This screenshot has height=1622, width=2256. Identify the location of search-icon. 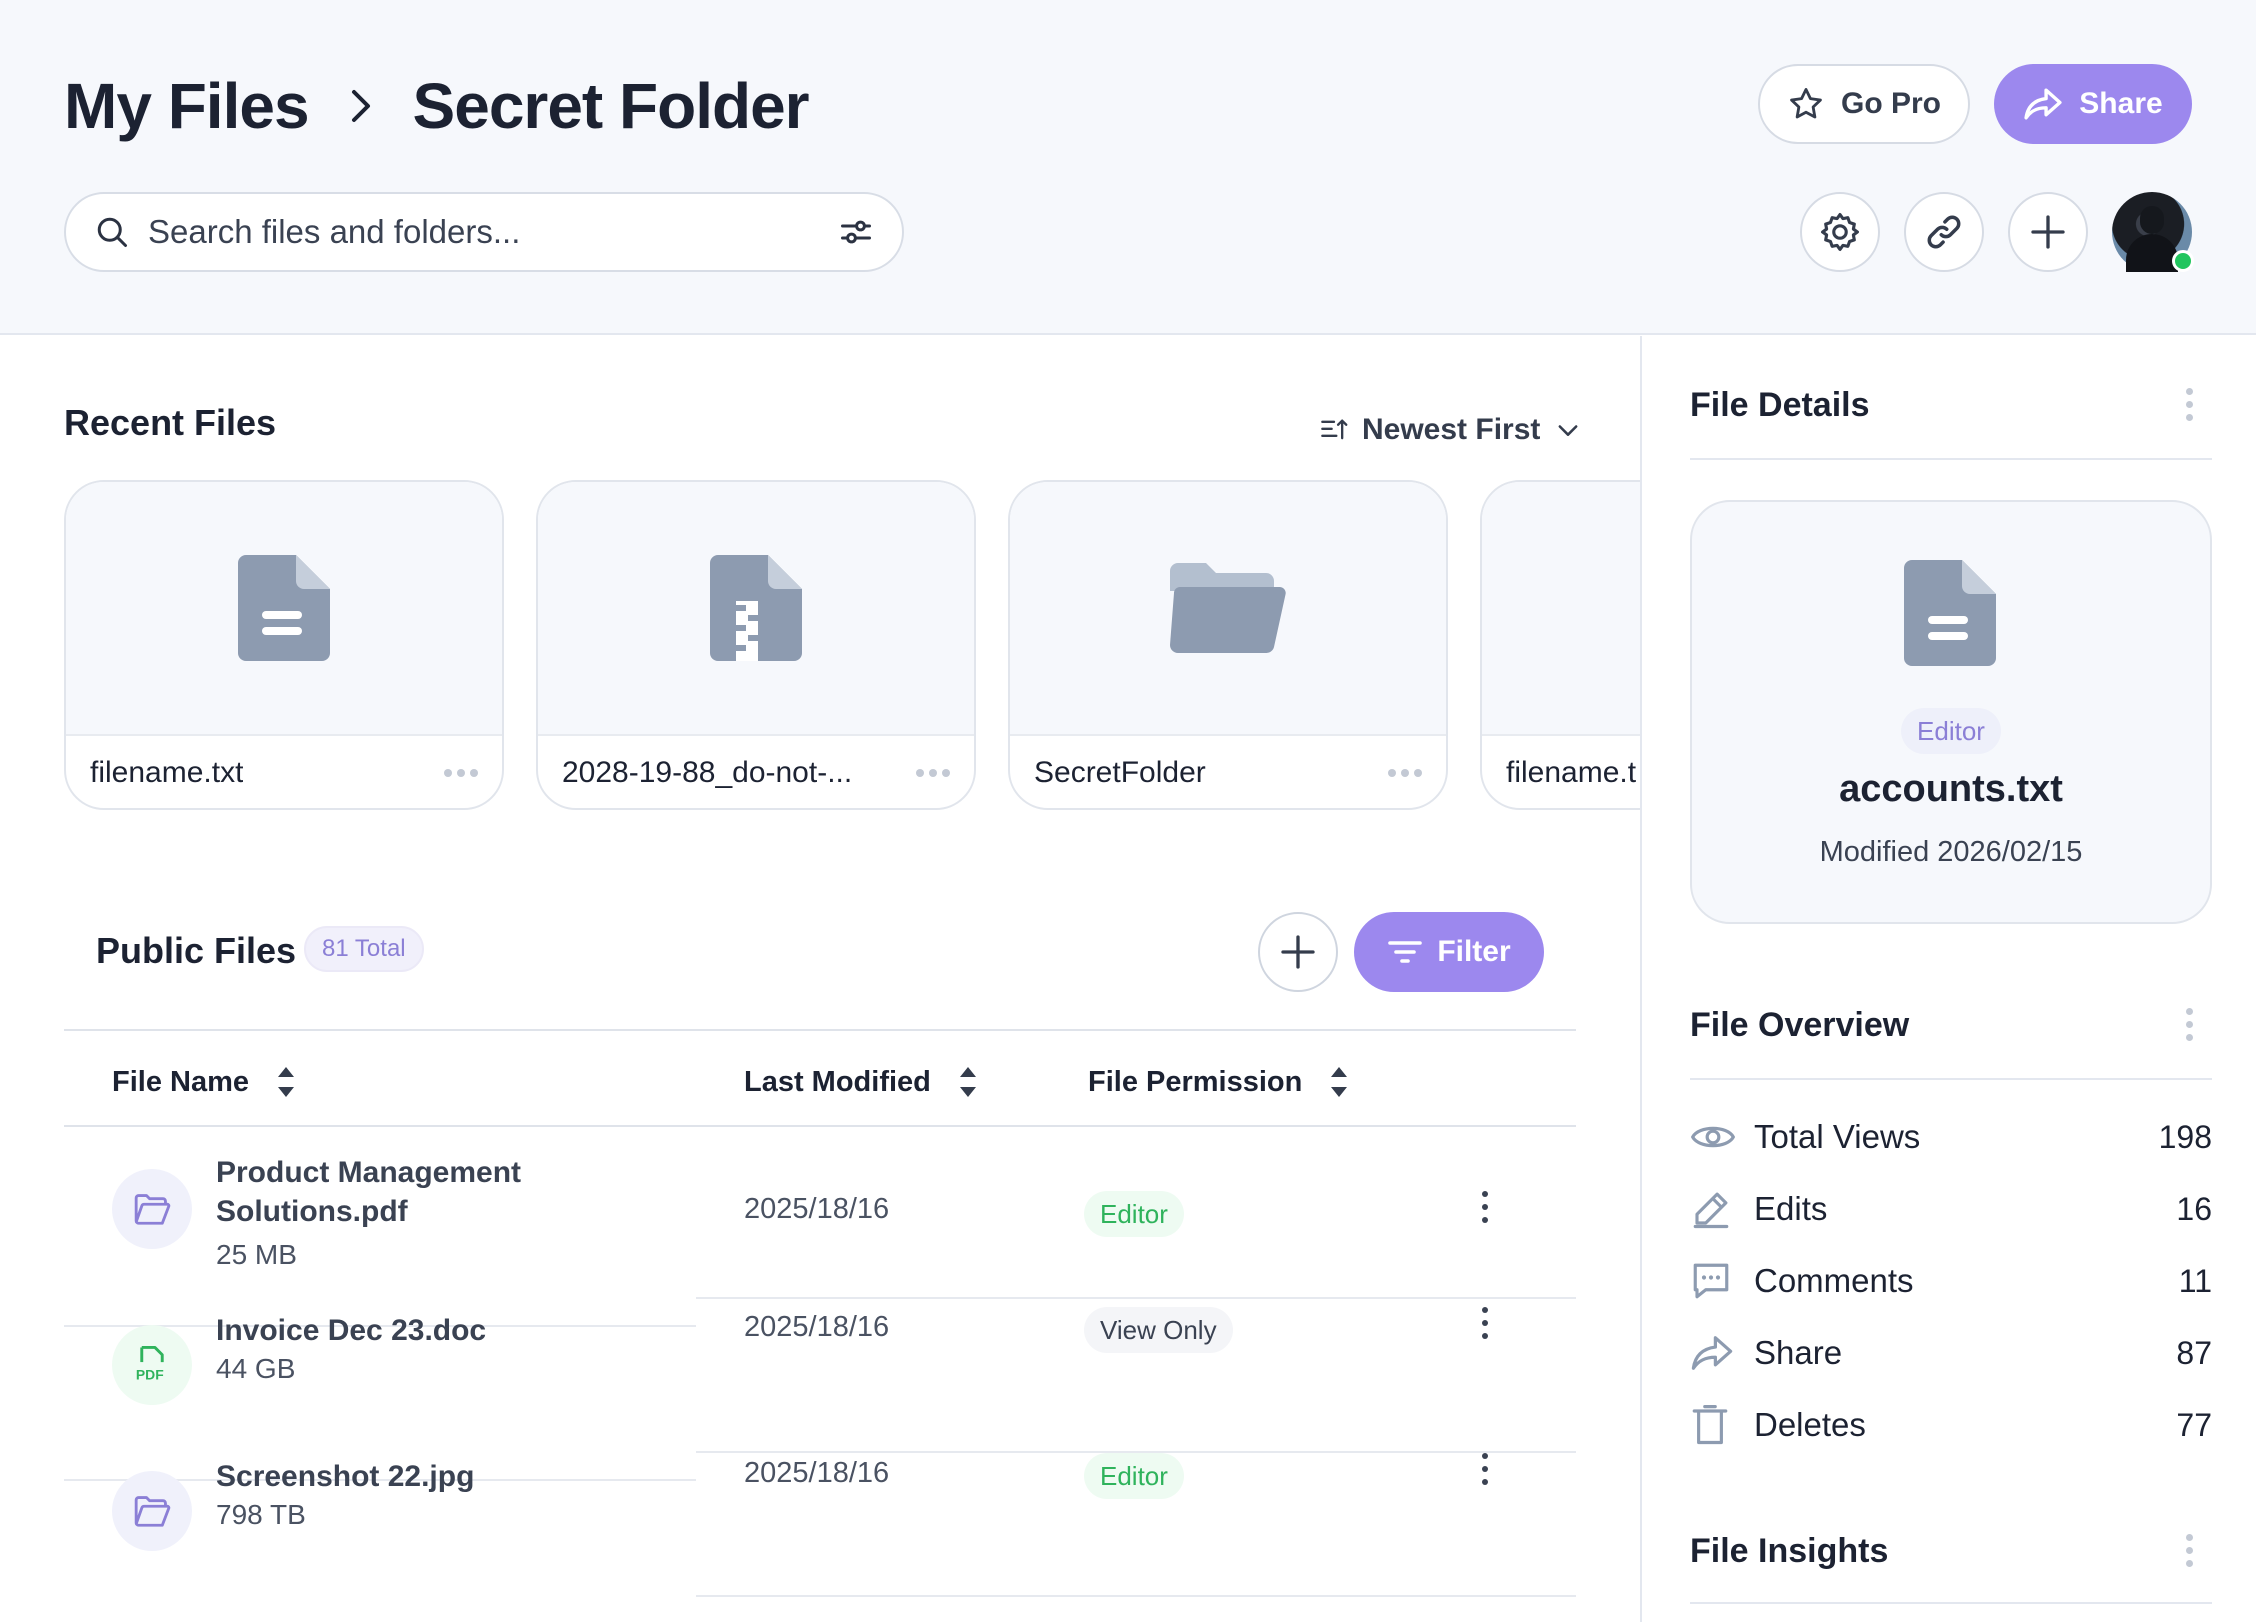
(112, 232).